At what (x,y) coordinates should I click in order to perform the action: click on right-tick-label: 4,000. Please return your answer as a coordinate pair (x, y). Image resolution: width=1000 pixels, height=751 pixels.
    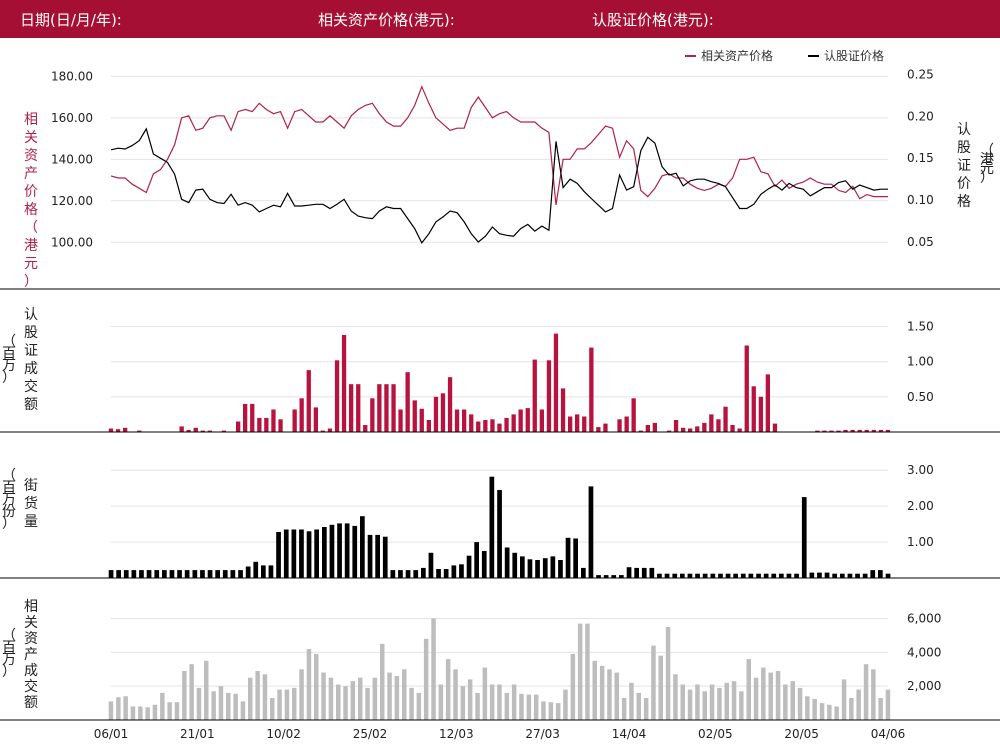
    Looking at the image, I should click on (924, 652).